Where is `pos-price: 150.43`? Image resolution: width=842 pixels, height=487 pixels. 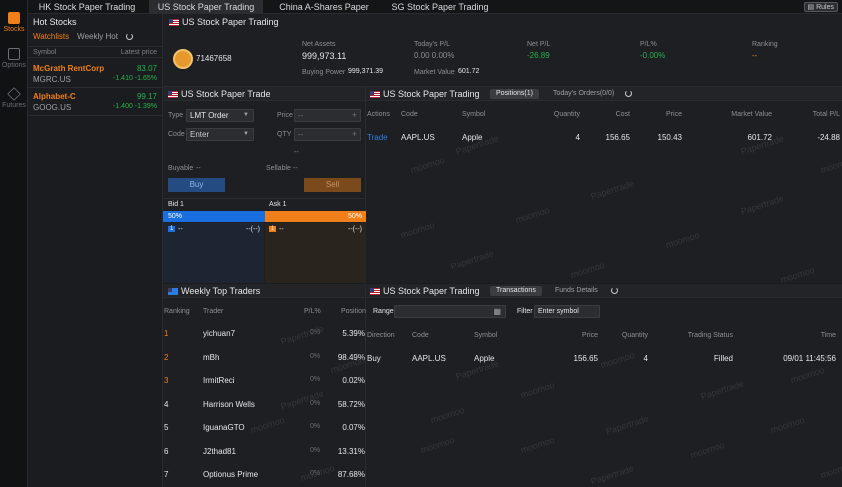
pos-price: 150.43 is located at coordinates (669, 137).